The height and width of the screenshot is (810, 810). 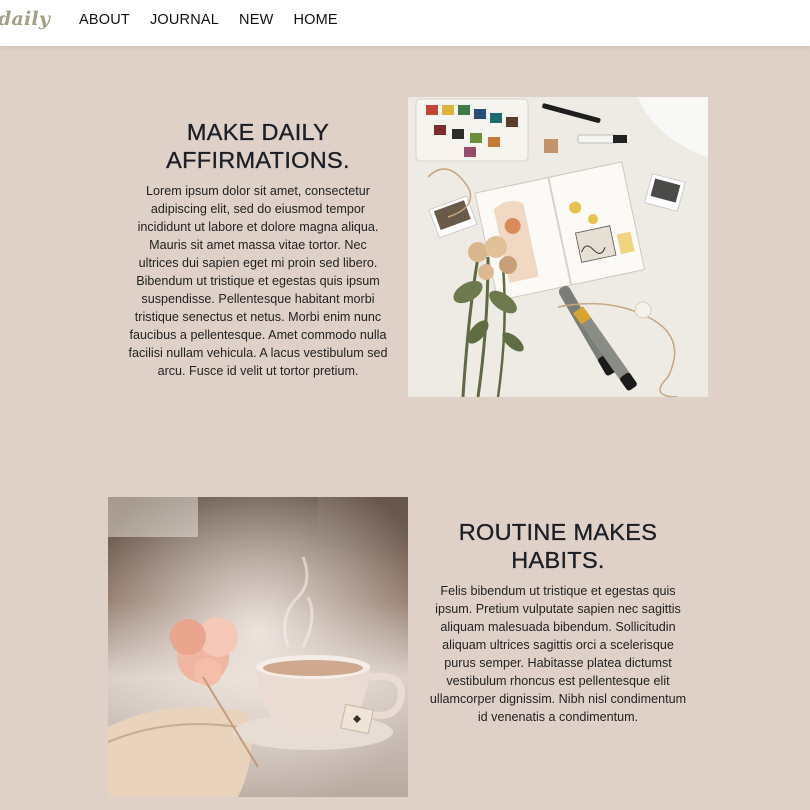 What do you see at coordinates (104, 20) in the screenshot?
I see `nav-link-about: ABOUT` at bounding box center [104, 20].